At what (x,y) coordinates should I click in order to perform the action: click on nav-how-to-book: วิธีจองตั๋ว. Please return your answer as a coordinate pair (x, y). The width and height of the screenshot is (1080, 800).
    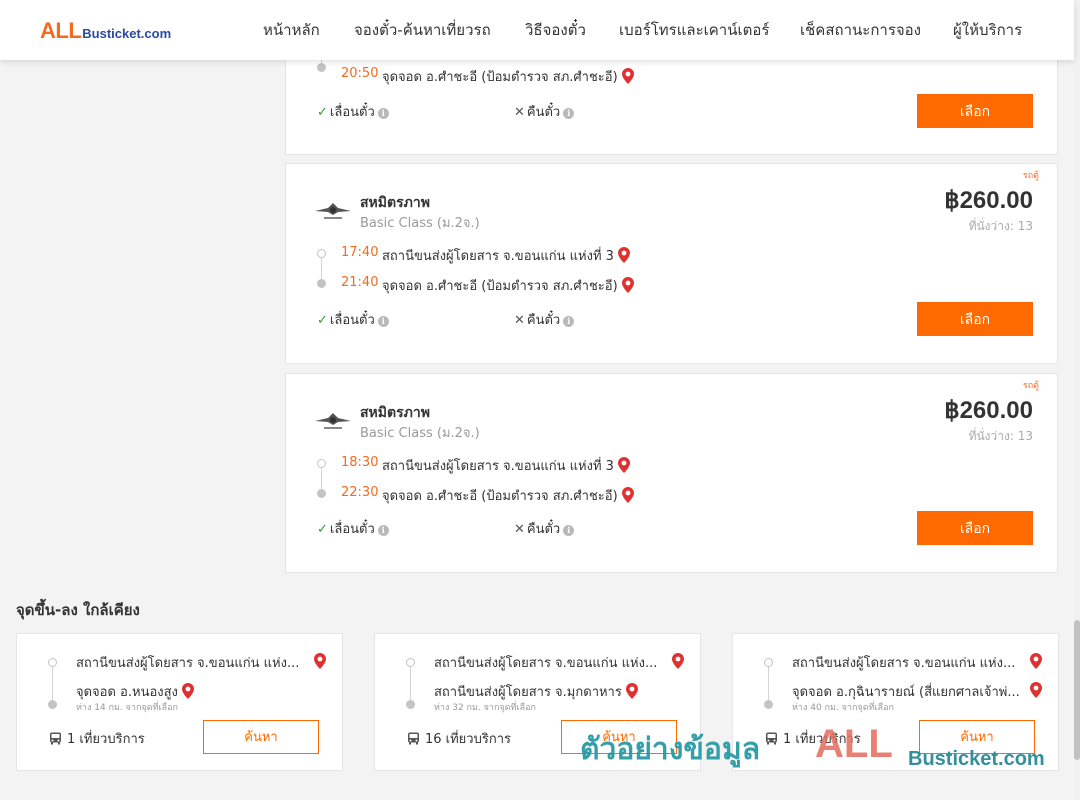
    Looking at the image, I should click on (555, 30).